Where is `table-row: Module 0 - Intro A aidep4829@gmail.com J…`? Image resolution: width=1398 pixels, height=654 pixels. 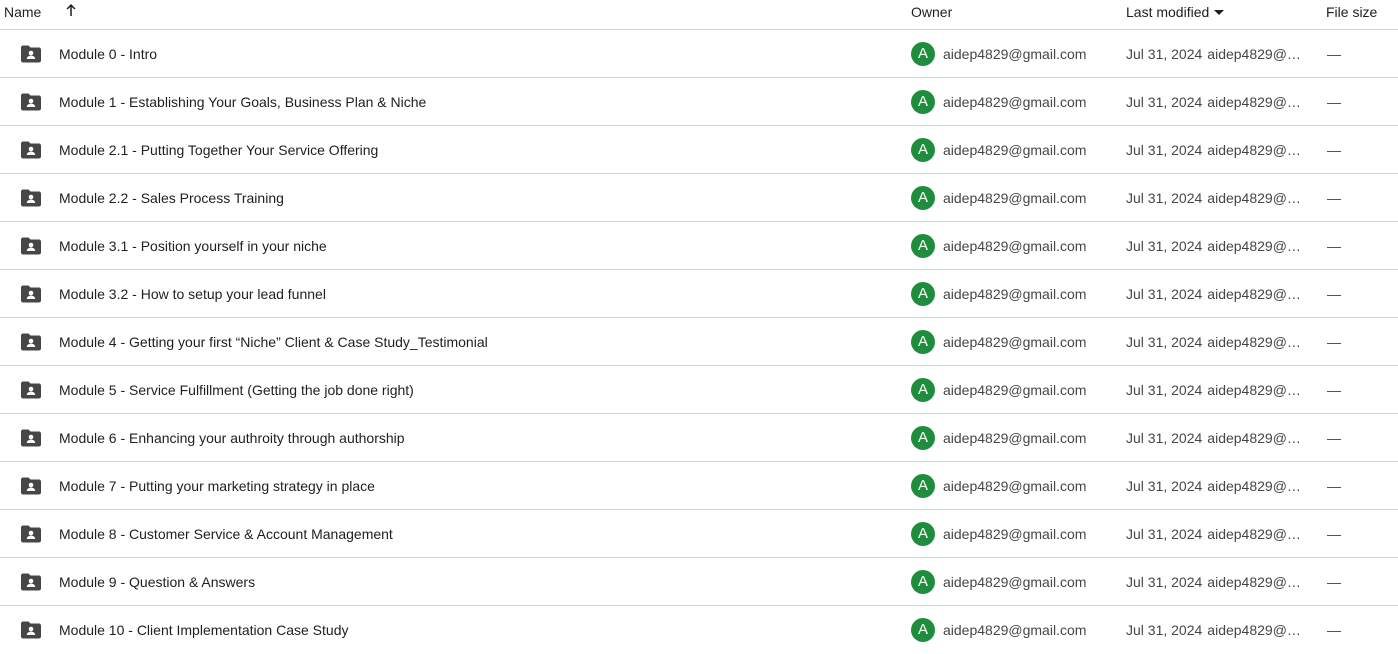 table-row: Module 0 - Intro A aidep4829@gmail.com J… is located at coordinates (699, 54).